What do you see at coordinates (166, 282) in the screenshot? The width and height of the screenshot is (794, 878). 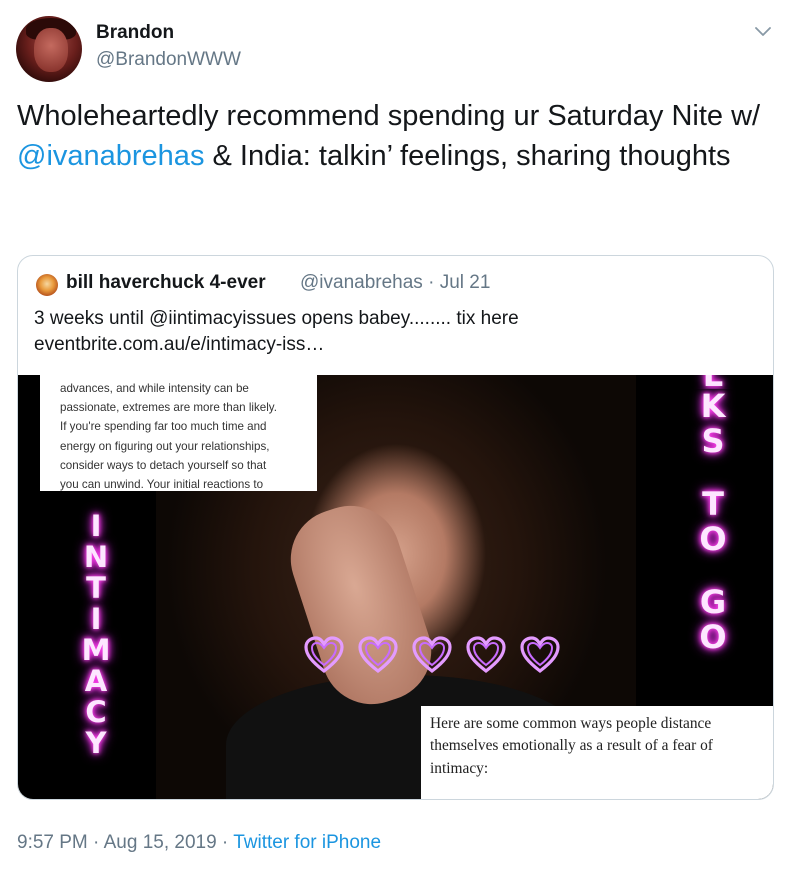 I see `quoted-author-name: bill haverchuck 4-ever` at bounding box center [166, 282].